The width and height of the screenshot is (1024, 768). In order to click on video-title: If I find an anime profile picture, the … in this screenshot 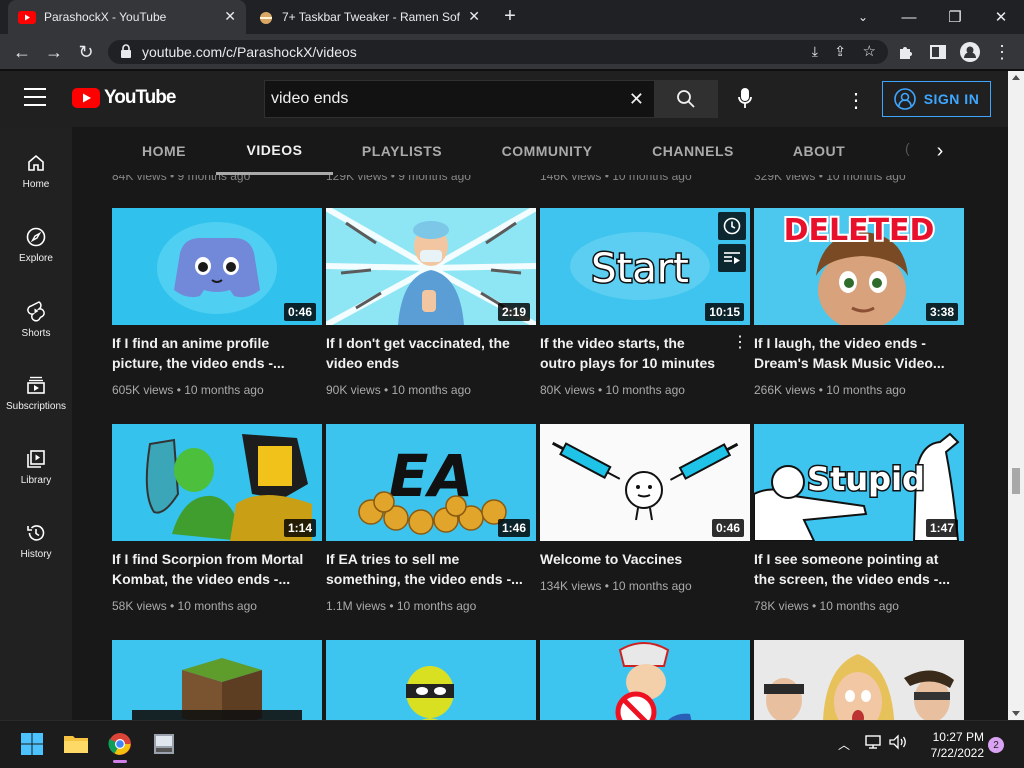, I will do `click(212, 353)`.